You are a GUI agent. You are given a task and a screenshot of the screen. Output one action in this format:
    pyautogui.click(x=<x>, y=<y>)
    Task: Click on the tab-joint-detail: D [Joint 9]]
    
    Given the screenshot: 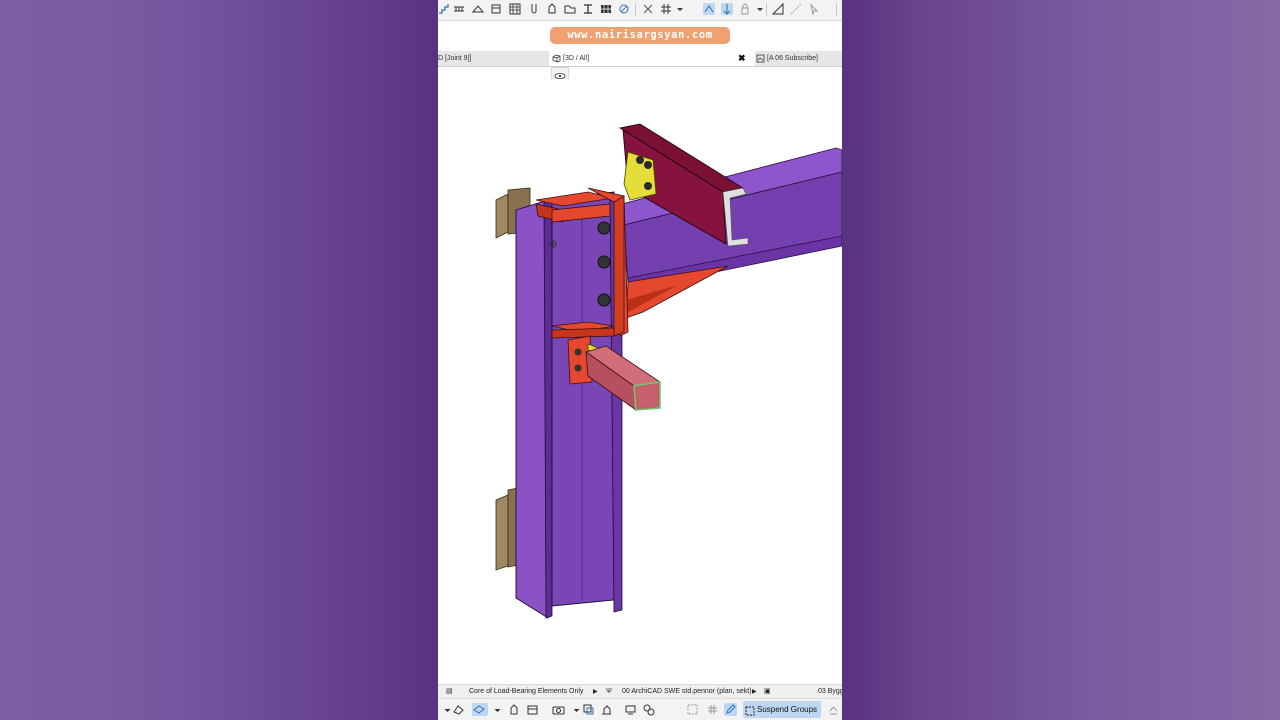 What is the action you would take?
    pyautogui.click(x=493, y=58)
    